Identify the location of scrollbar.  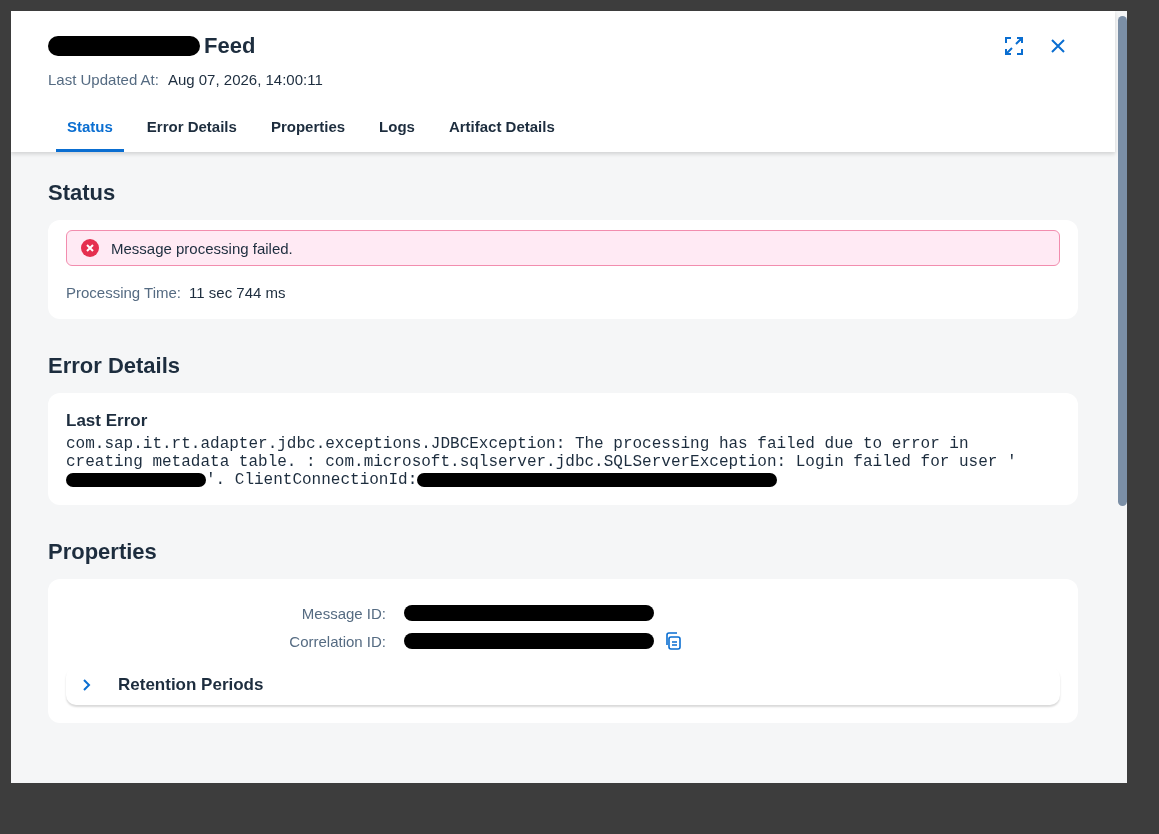
(1122, 261).